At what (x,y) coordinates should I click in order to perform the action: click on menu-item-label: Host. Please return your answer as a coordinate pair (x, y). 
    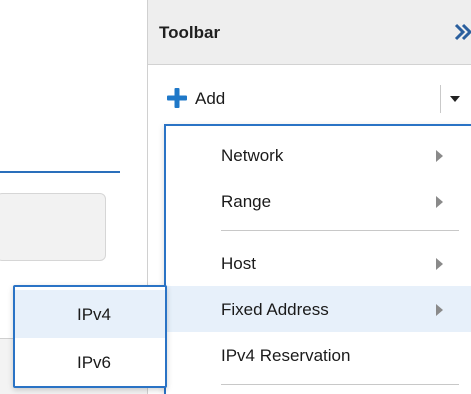
    Looking at the image, I should click on (238, 263).